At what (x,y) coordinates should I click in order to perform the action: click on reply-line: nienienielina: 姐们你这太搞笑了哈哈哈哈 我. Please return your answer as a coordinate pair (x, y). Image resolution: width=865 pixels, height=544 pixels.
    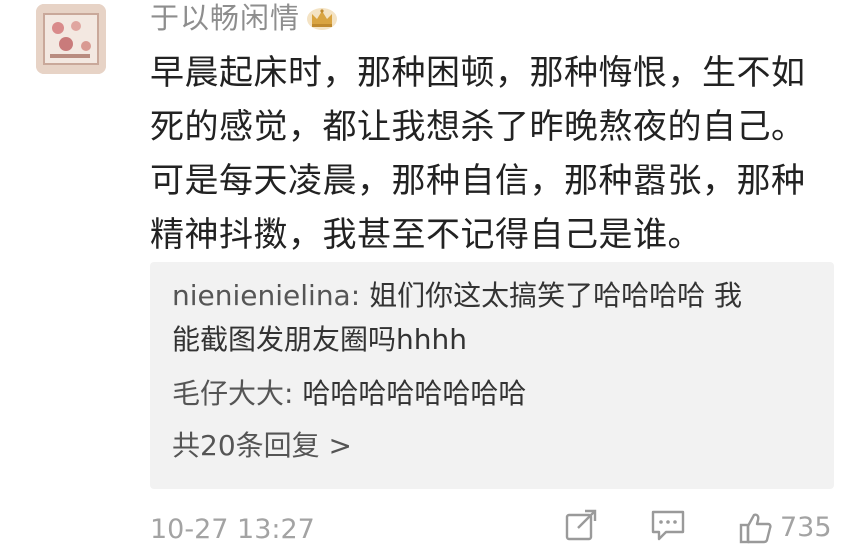
    Looking at the image, I should click on (503, 296).